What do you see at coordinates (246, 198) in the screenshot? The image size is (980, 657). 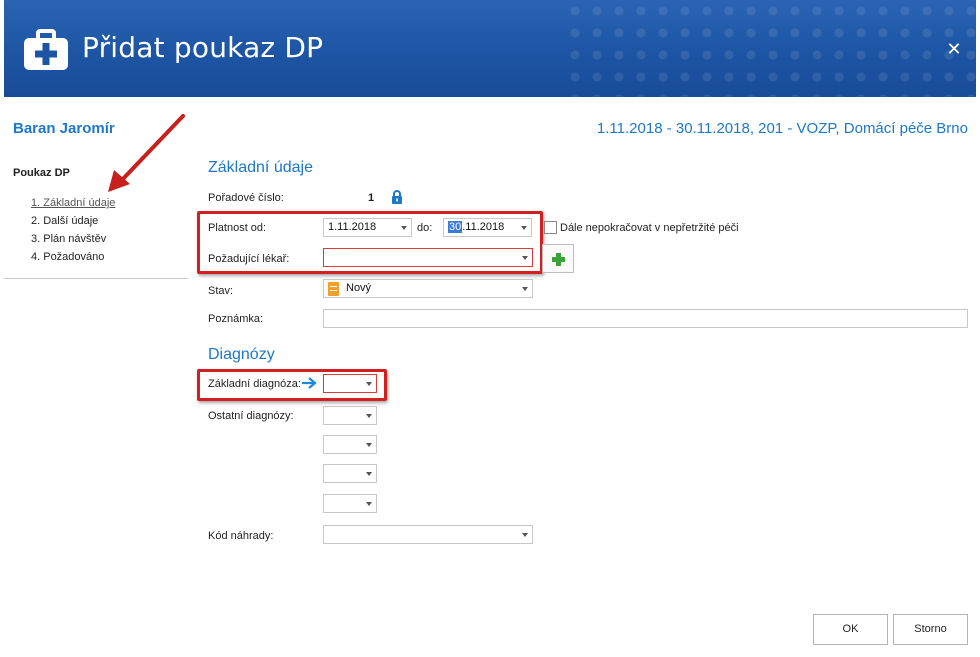 I see `order-number-label: Pořadové číslo:` at bounding box center [246, 198].